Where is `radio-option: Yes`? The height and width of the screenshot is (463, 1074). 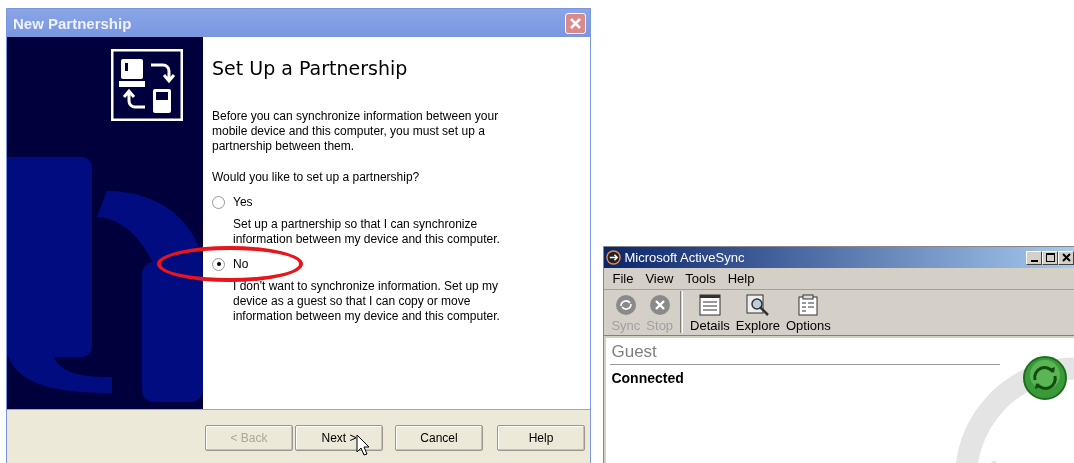 radio-option: Yes is located at coordinates (232, 202).